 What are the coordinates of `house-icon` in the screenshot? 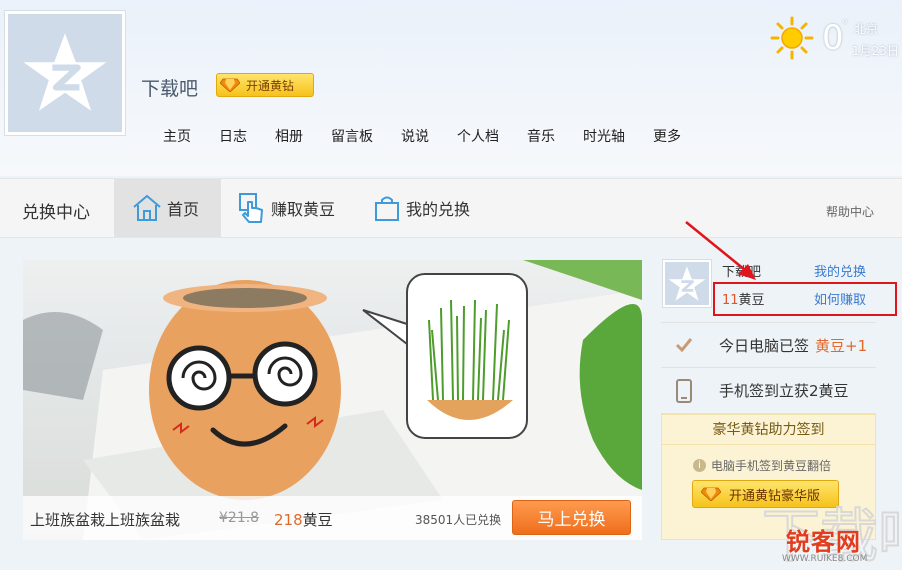 It's located at (147, 207).